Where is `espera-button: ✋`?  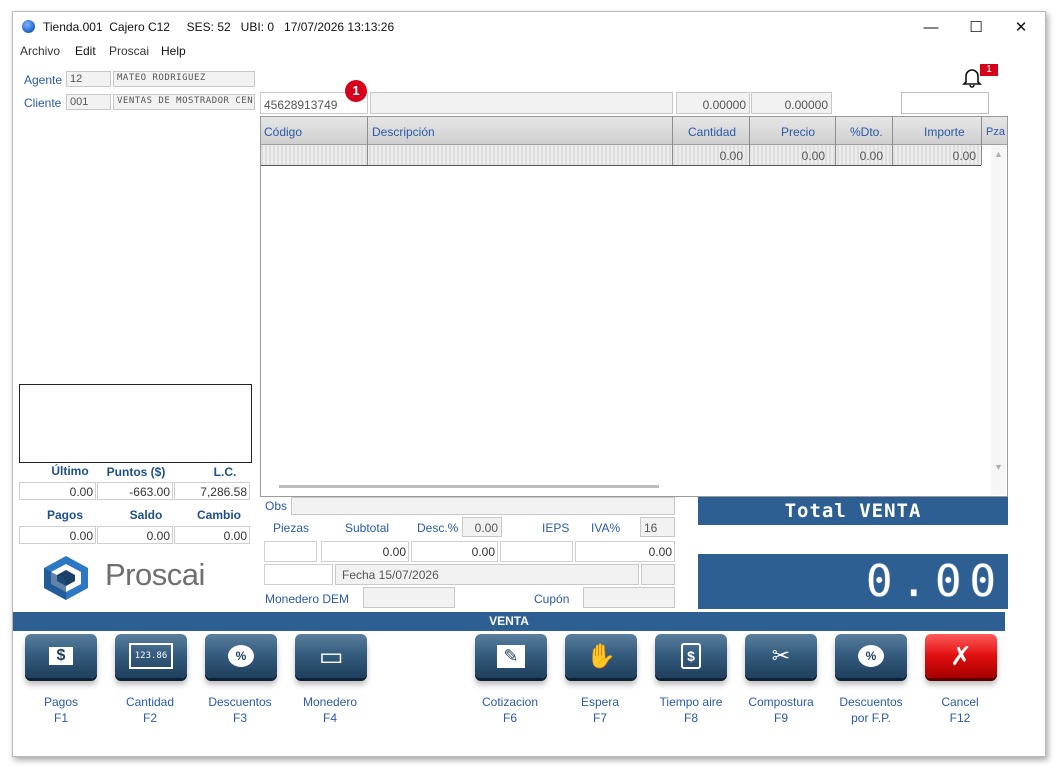
espera-button: ✋ is located at coordinates (601, 656).